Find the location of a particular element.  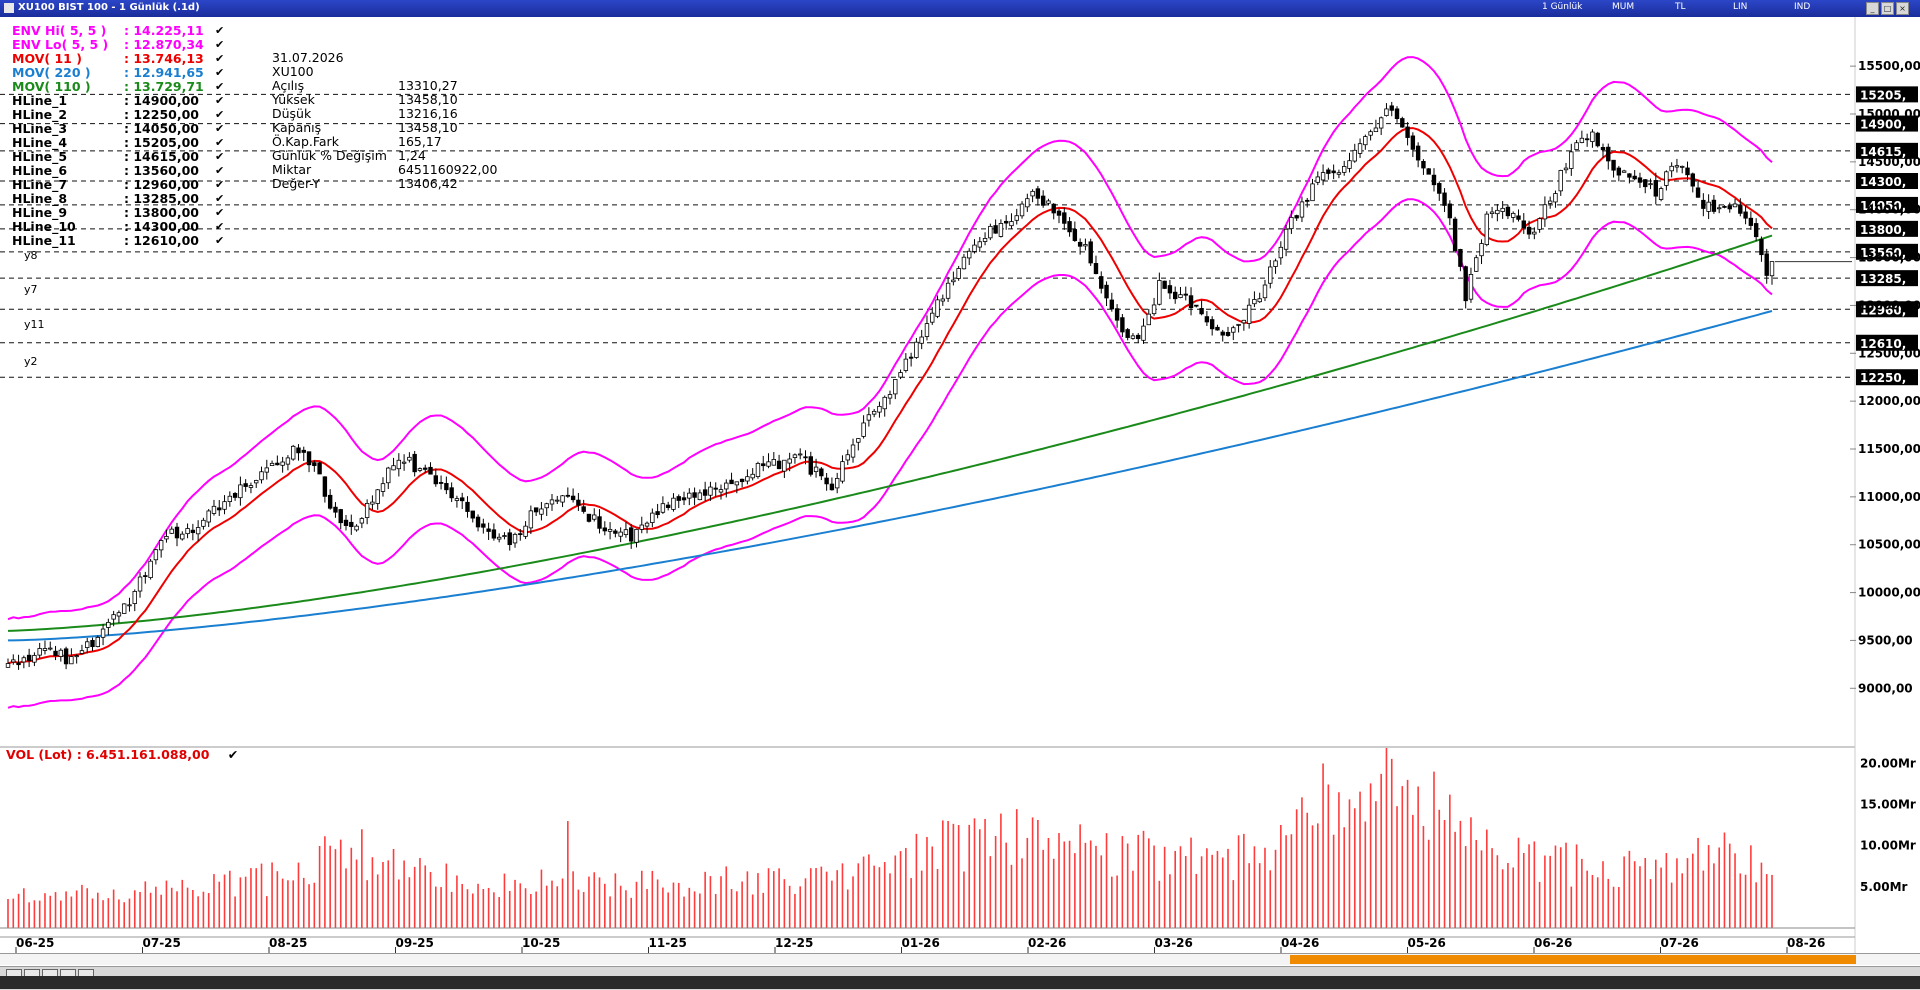

date-tick-label: 12-25 is located at coordinates (794, 943).